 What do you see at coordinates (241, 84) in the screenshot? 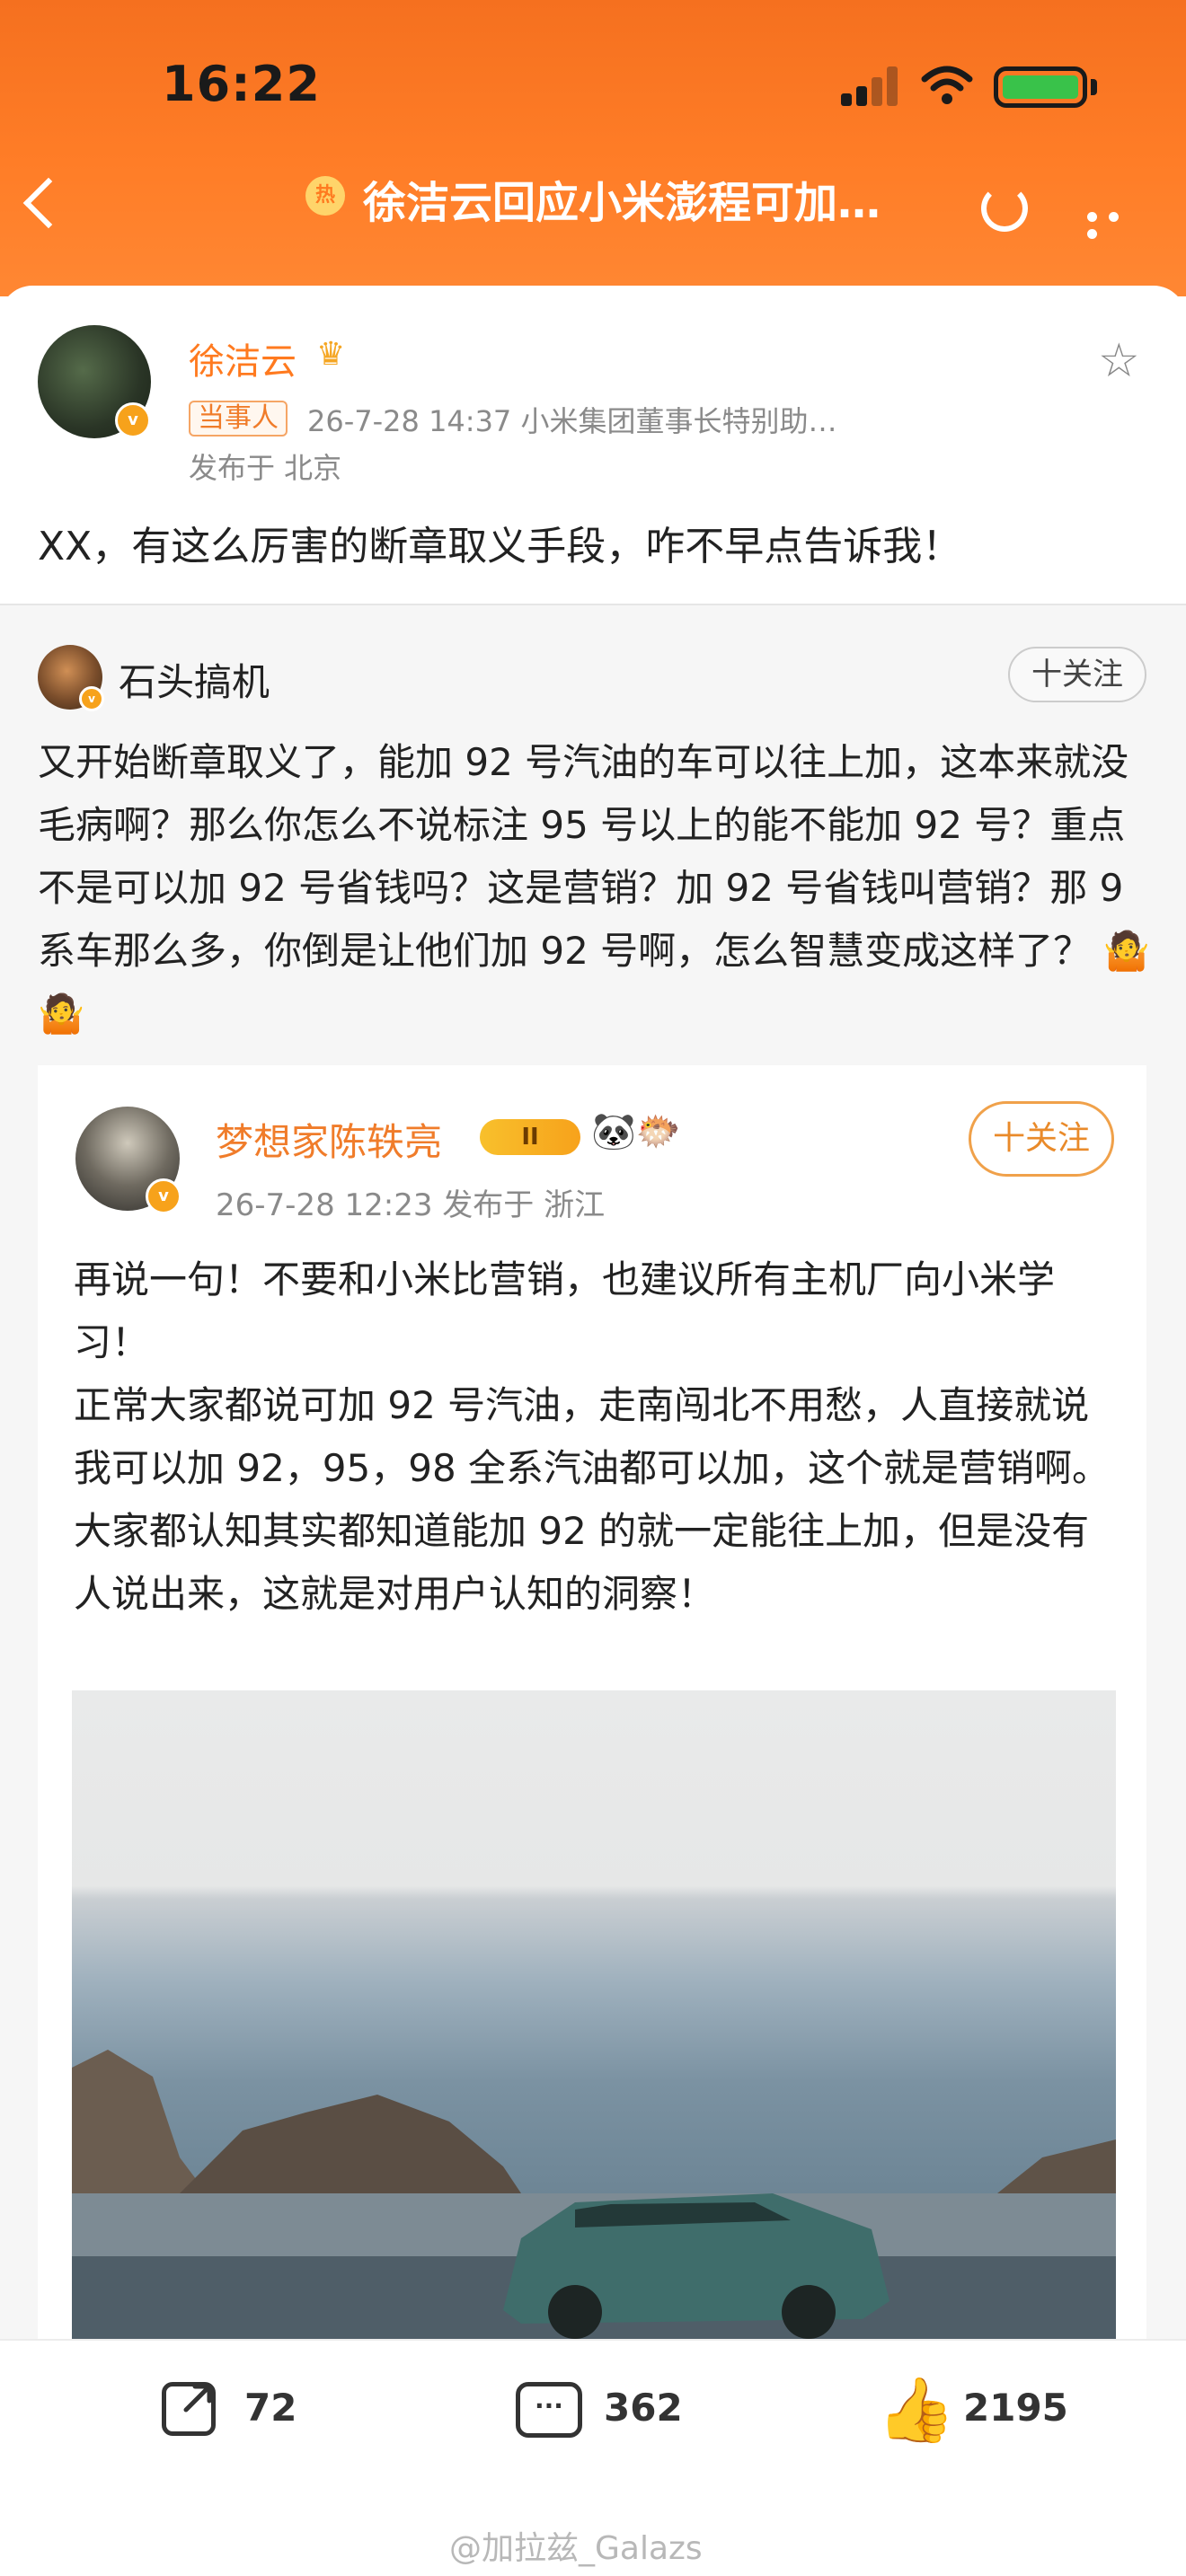
I see `status-time: 16:22` at bounding box center [241, 84].